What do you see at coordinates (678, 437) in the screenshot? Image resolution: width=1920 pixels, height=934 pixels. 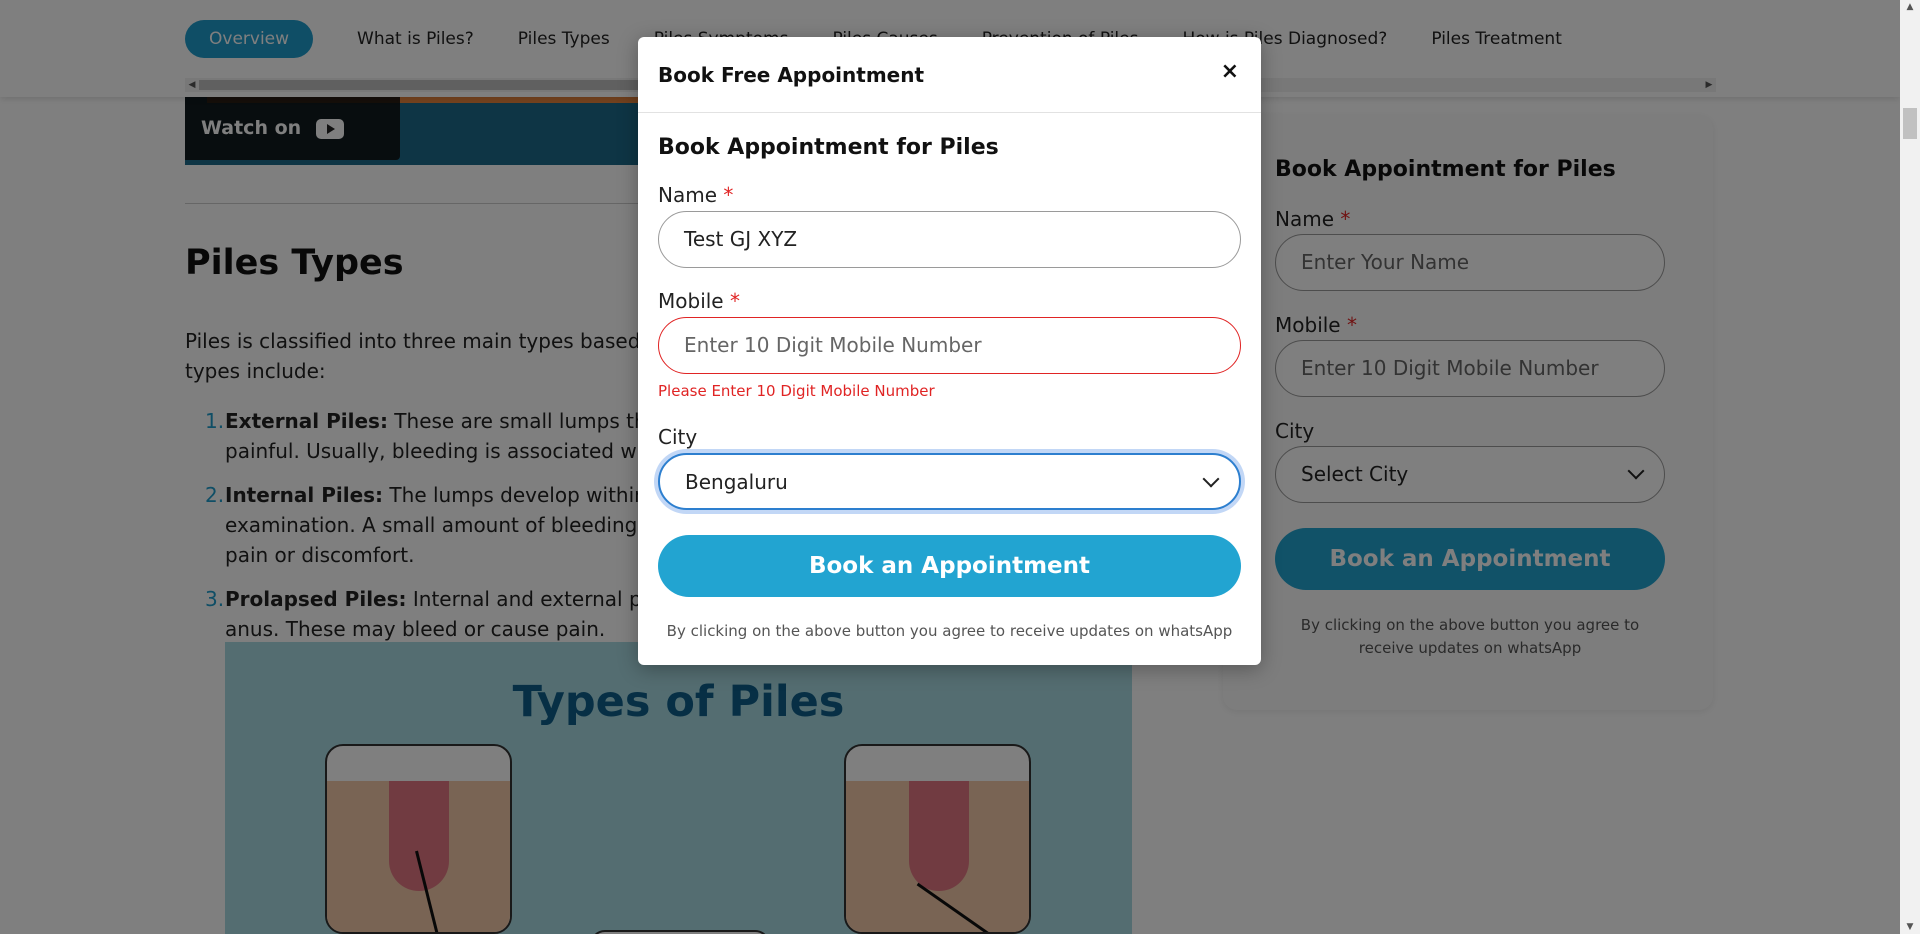 I see `modal-city-label: City` at bounding box center [678, 437].